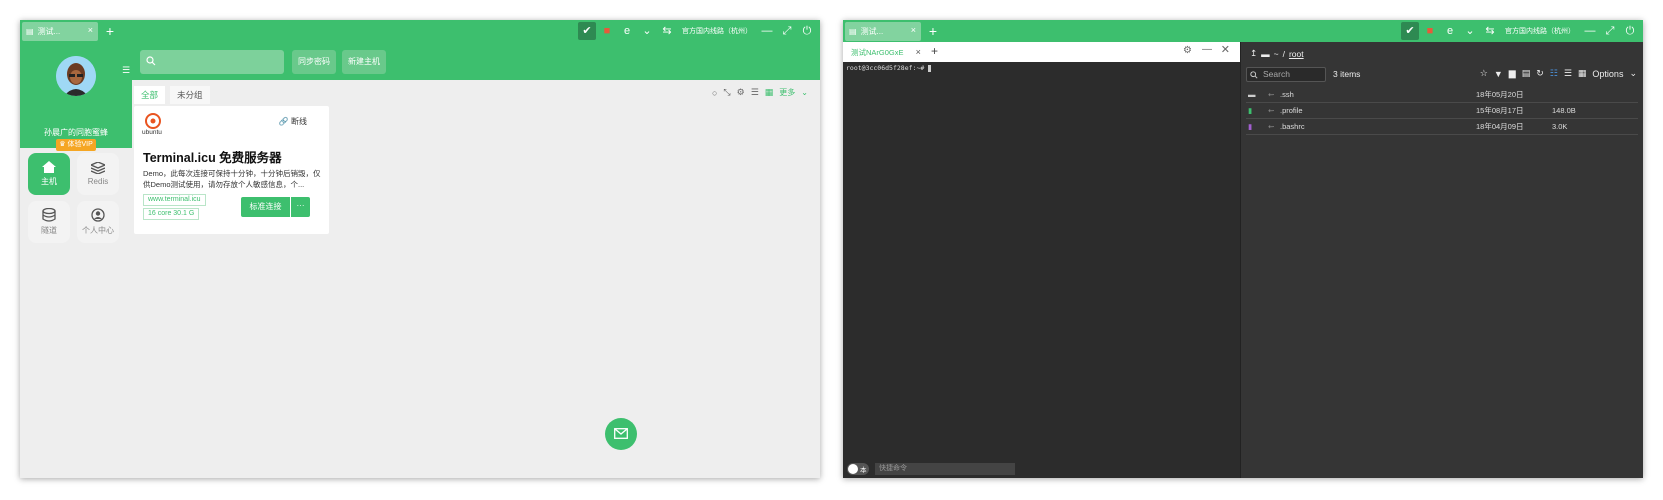  I want to click on link-icon: ⇜, so click(1271, 94).